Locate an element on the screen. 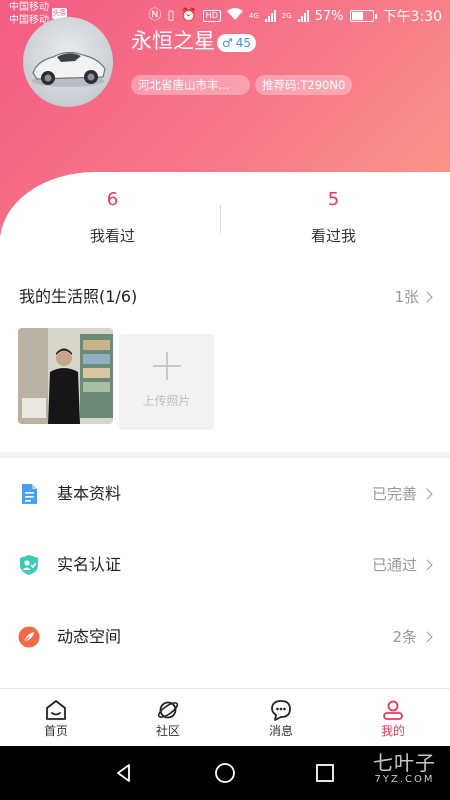 The height and width of the screenshot is (800, 450). viewed-stat: 6 我看过 is located at coordinates (112, 217).